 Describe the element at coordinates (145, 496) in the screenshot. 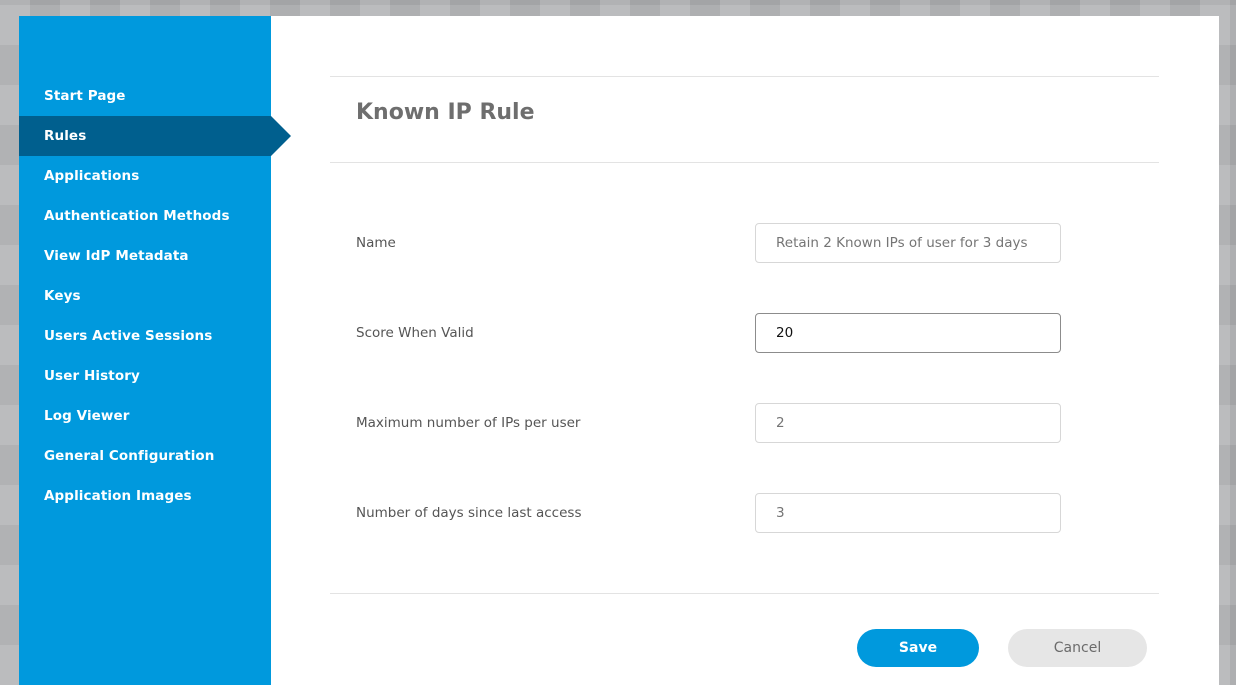

I see `sidebar-item-application-images: Application Images` at that location.